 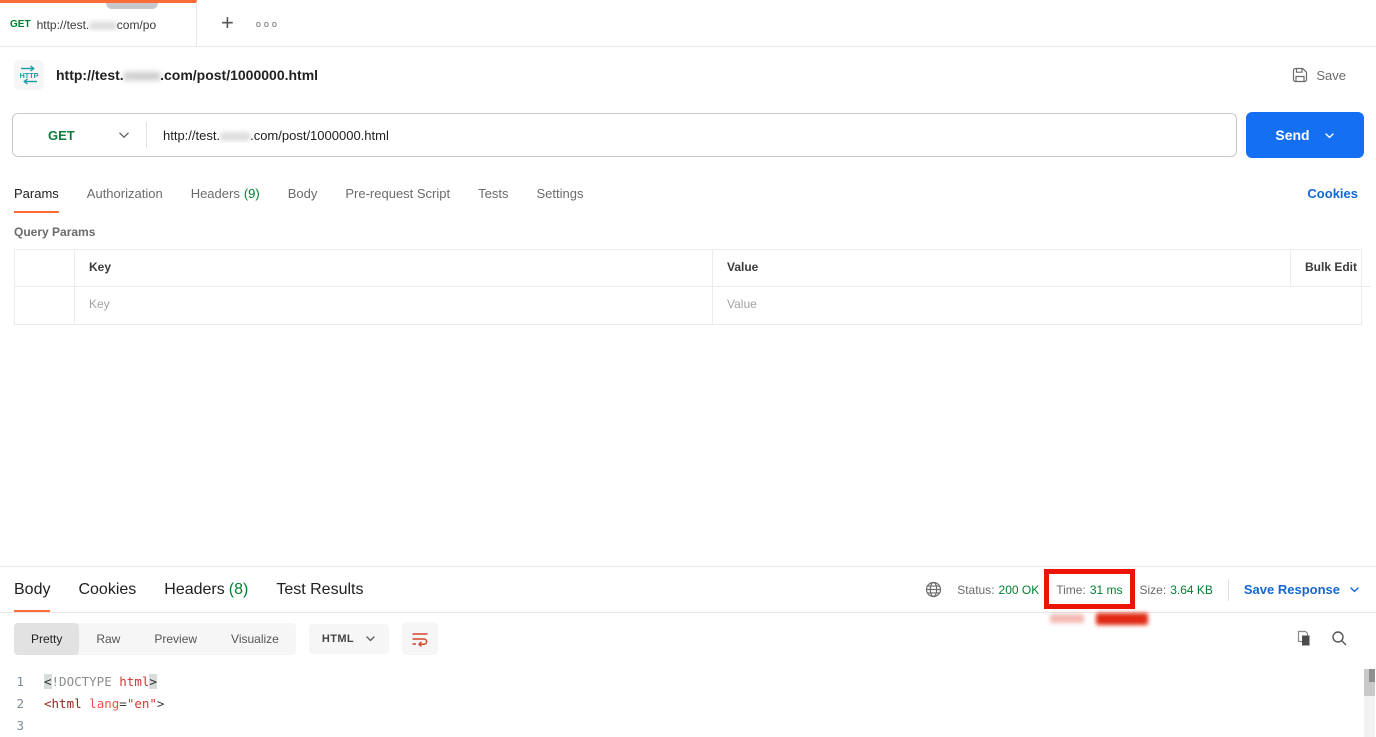 I want to click on svg-text: HTTP, so click(x=29, y=75).